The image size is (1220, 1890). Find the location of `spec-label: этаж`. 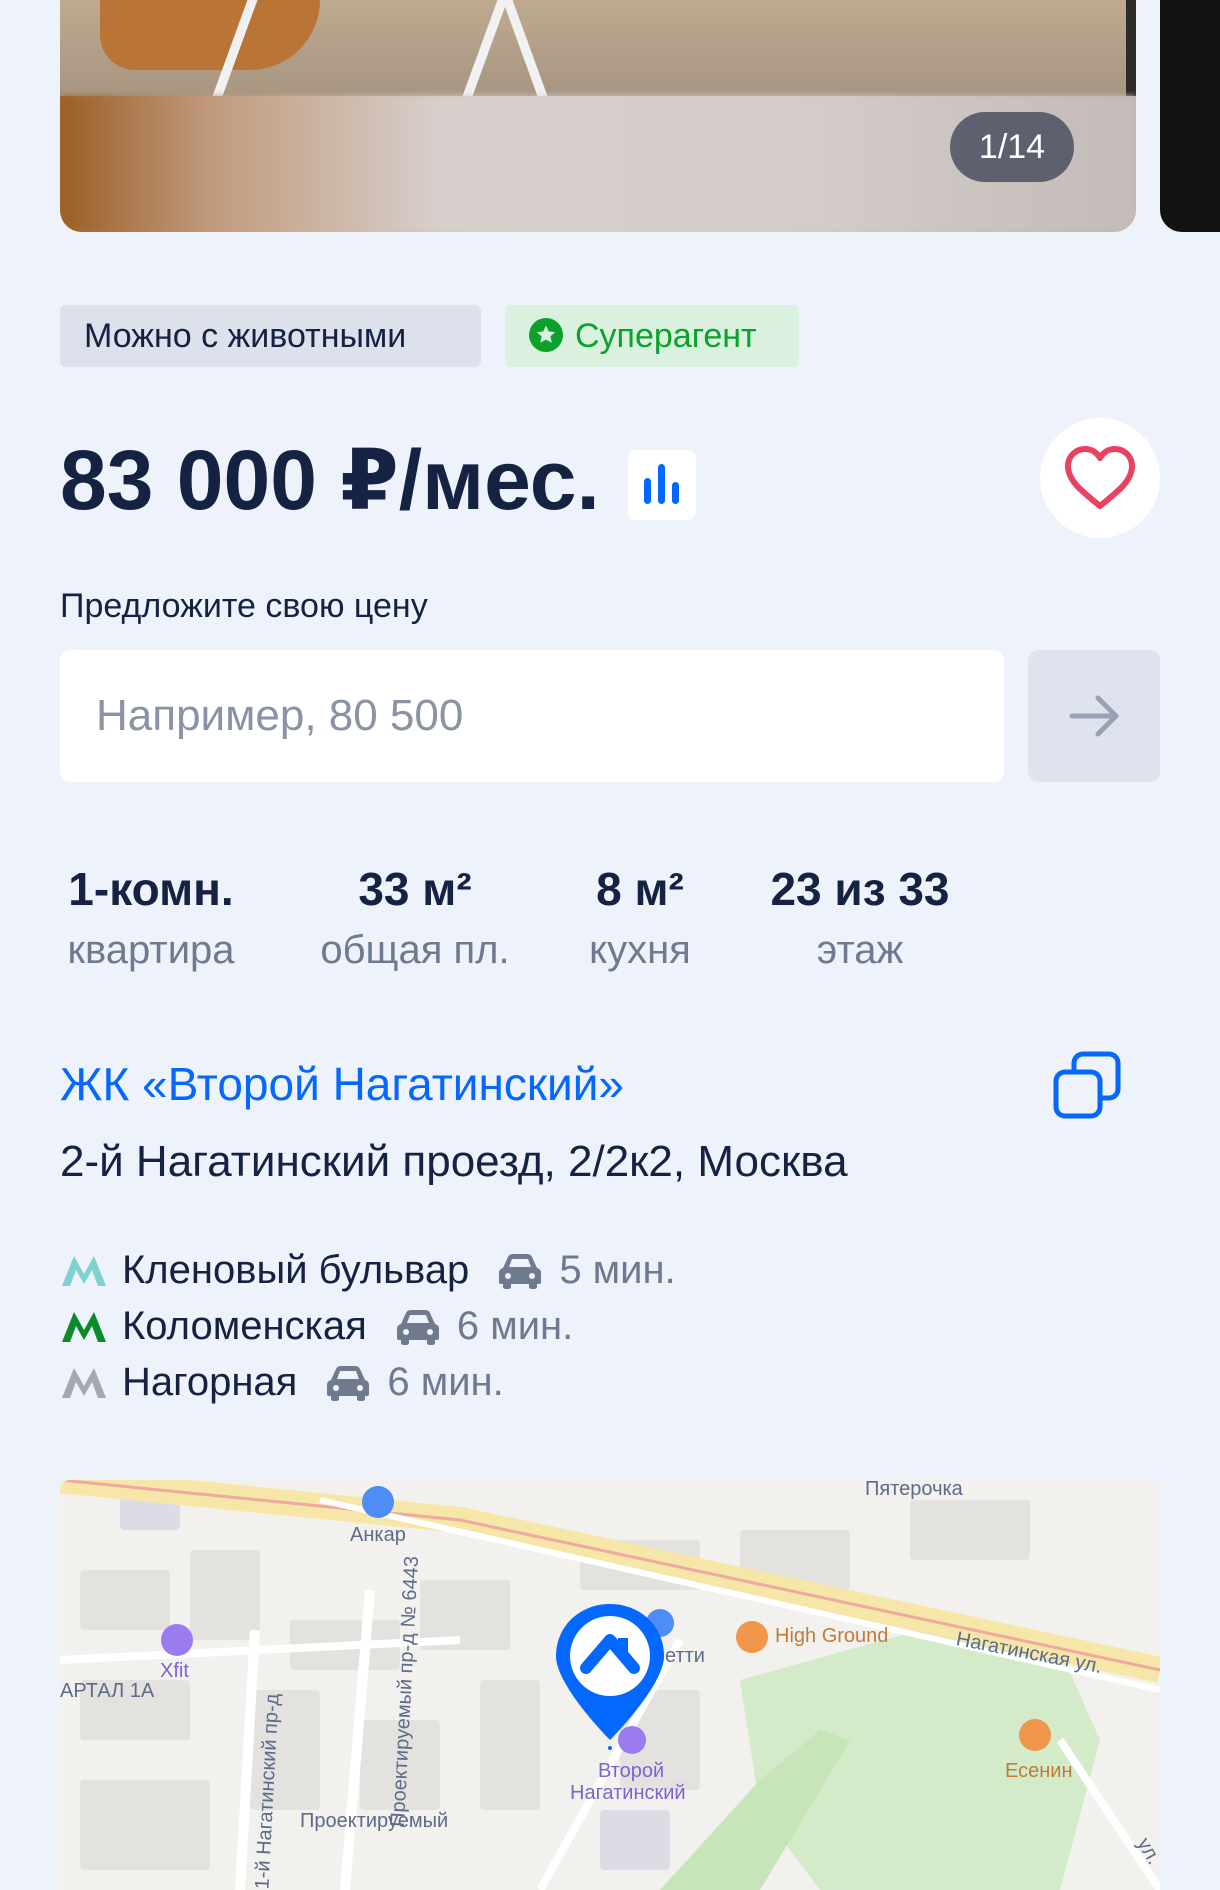

spec-label: этаж is located at coordinates (860, 950).